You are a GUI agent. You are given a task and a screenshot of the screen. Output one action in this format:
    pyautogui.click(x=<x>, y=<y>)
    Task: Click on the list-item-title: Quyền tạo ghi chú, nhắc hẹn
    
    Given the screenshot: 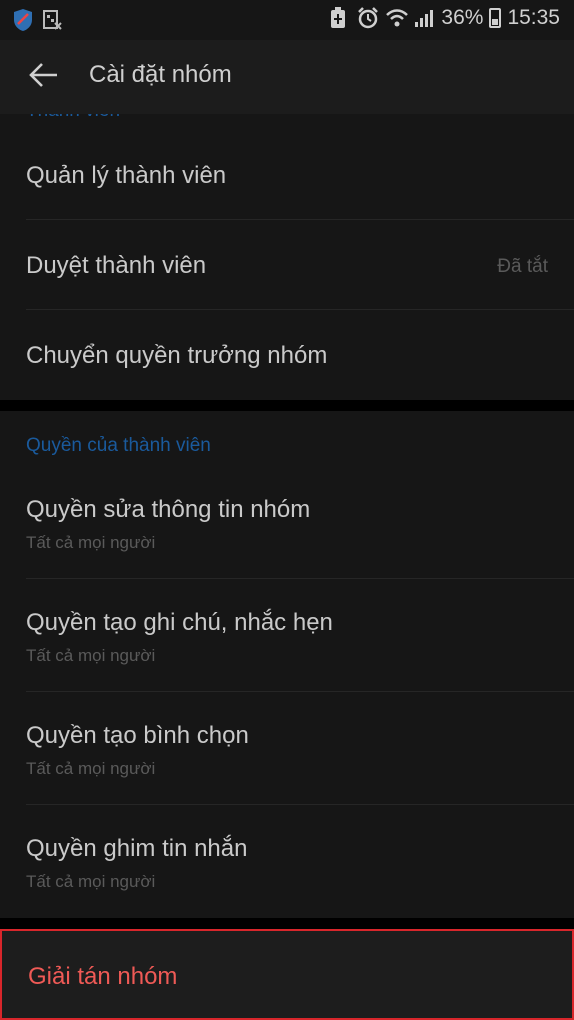 What is the action you would take?
    pyautogui.click(x=179, y=622)
    